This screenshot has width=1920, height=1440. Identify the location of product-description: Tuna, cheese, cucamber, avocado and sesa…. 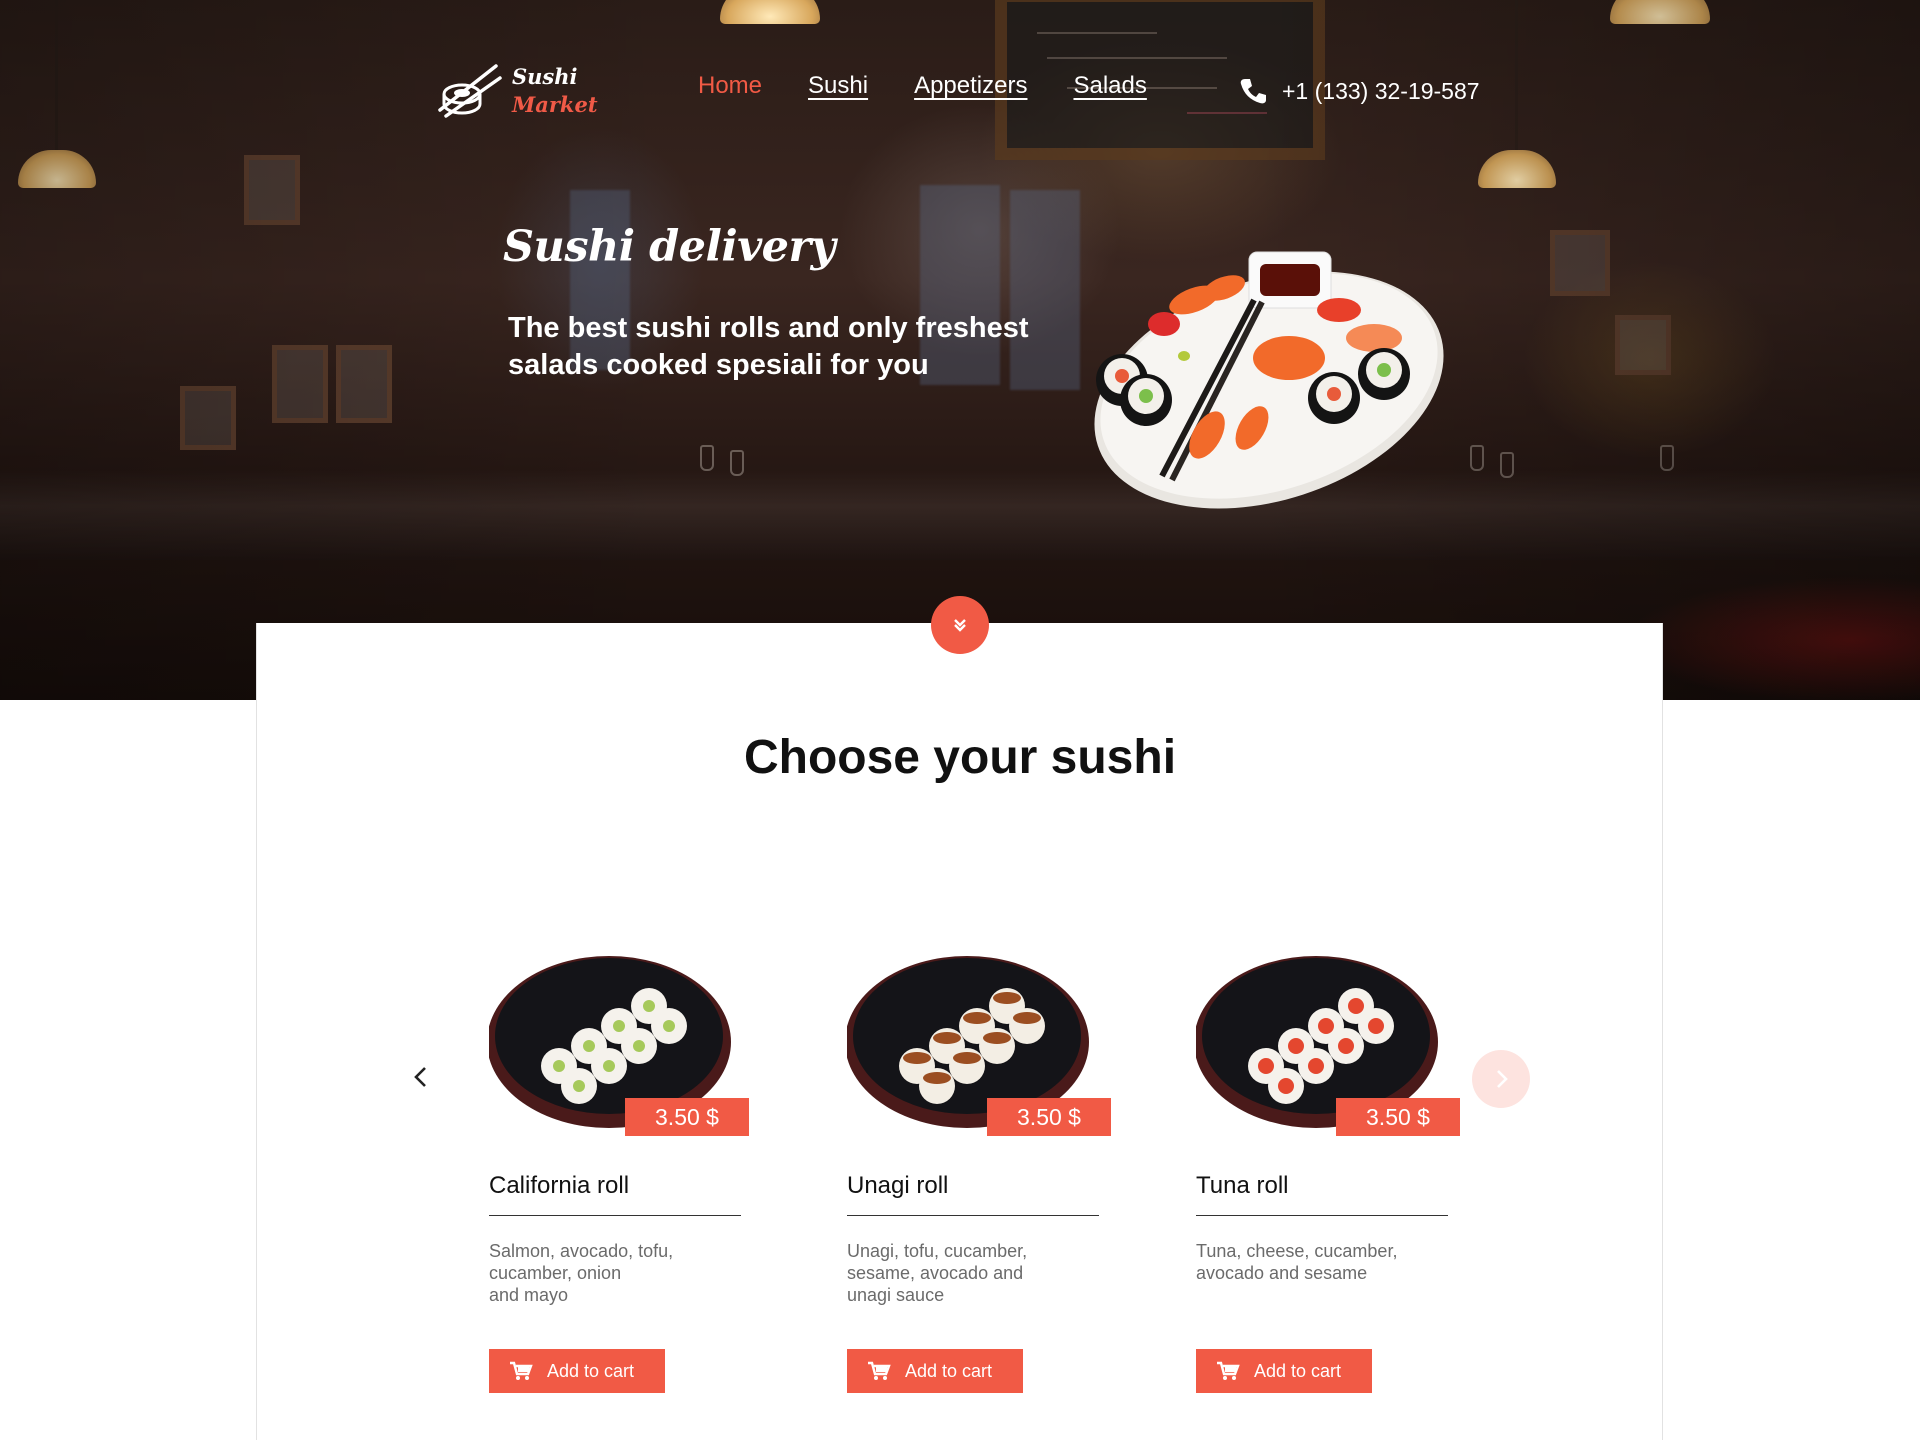
(1297, 1262).